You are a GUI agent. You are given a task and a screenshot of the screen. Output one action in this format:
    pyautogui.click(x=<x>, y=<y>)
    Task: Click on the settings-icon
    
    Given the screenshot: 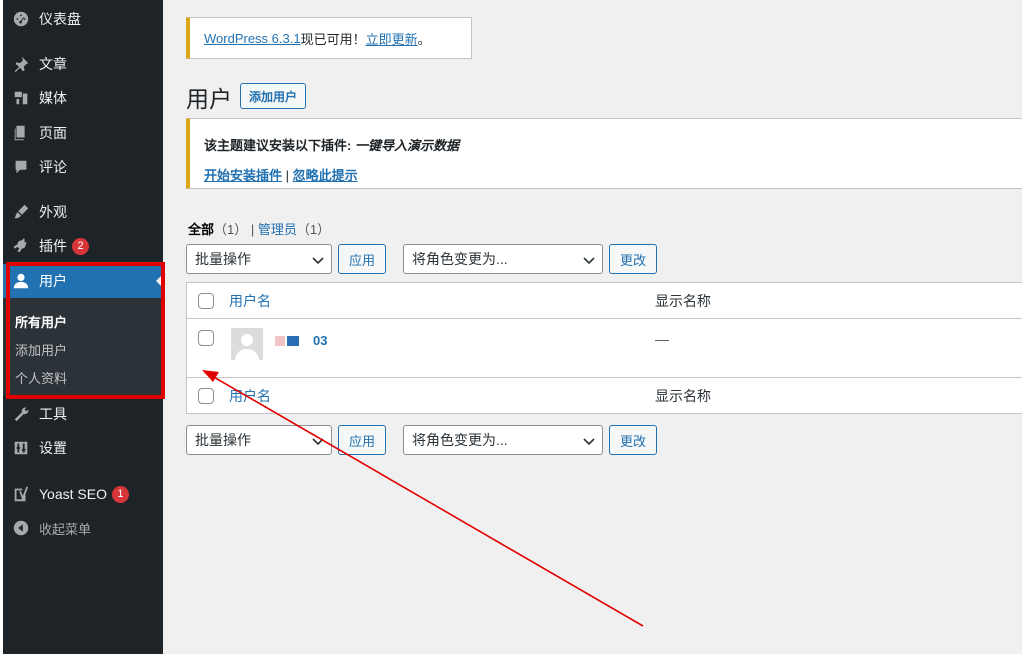 What is the action you would take?
    pyautogui.click(x=21, y=448)
    